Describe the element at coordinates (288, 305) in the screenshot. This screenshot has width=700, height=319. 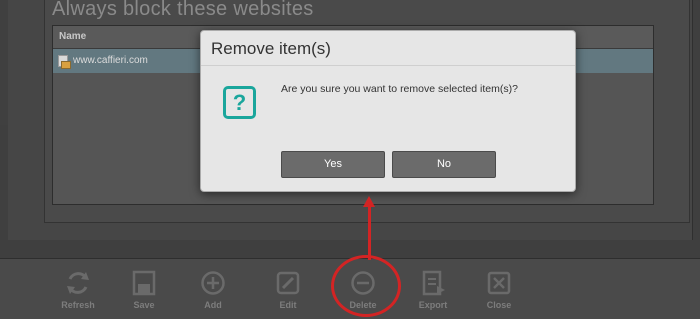
I see `edit-label: Edit` at that location.